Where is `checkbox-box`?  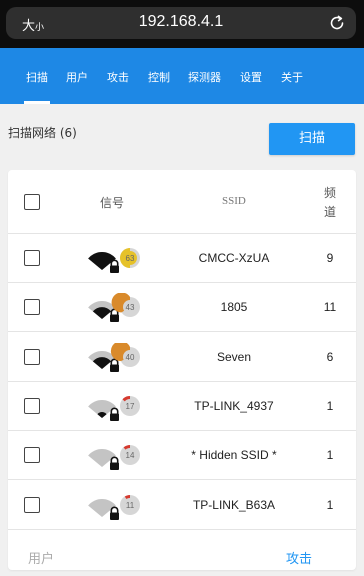
checkbox-box is located at coordinates (32, 202).